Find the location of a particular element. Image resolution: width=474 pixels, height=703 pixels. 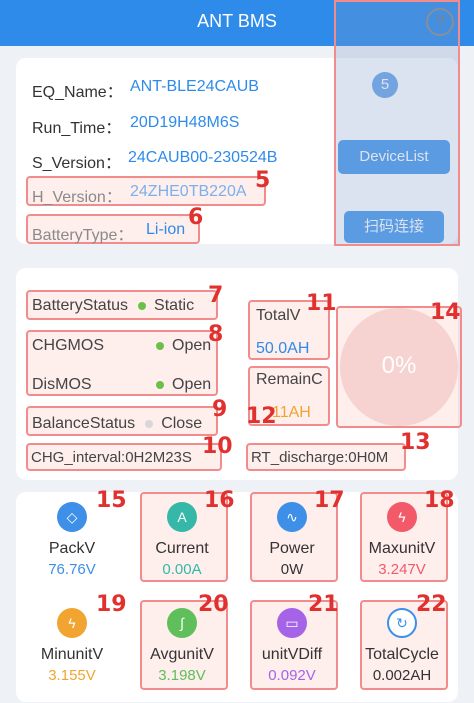

metric-current: A Current 0.00A is located at coordinates (182, 540).